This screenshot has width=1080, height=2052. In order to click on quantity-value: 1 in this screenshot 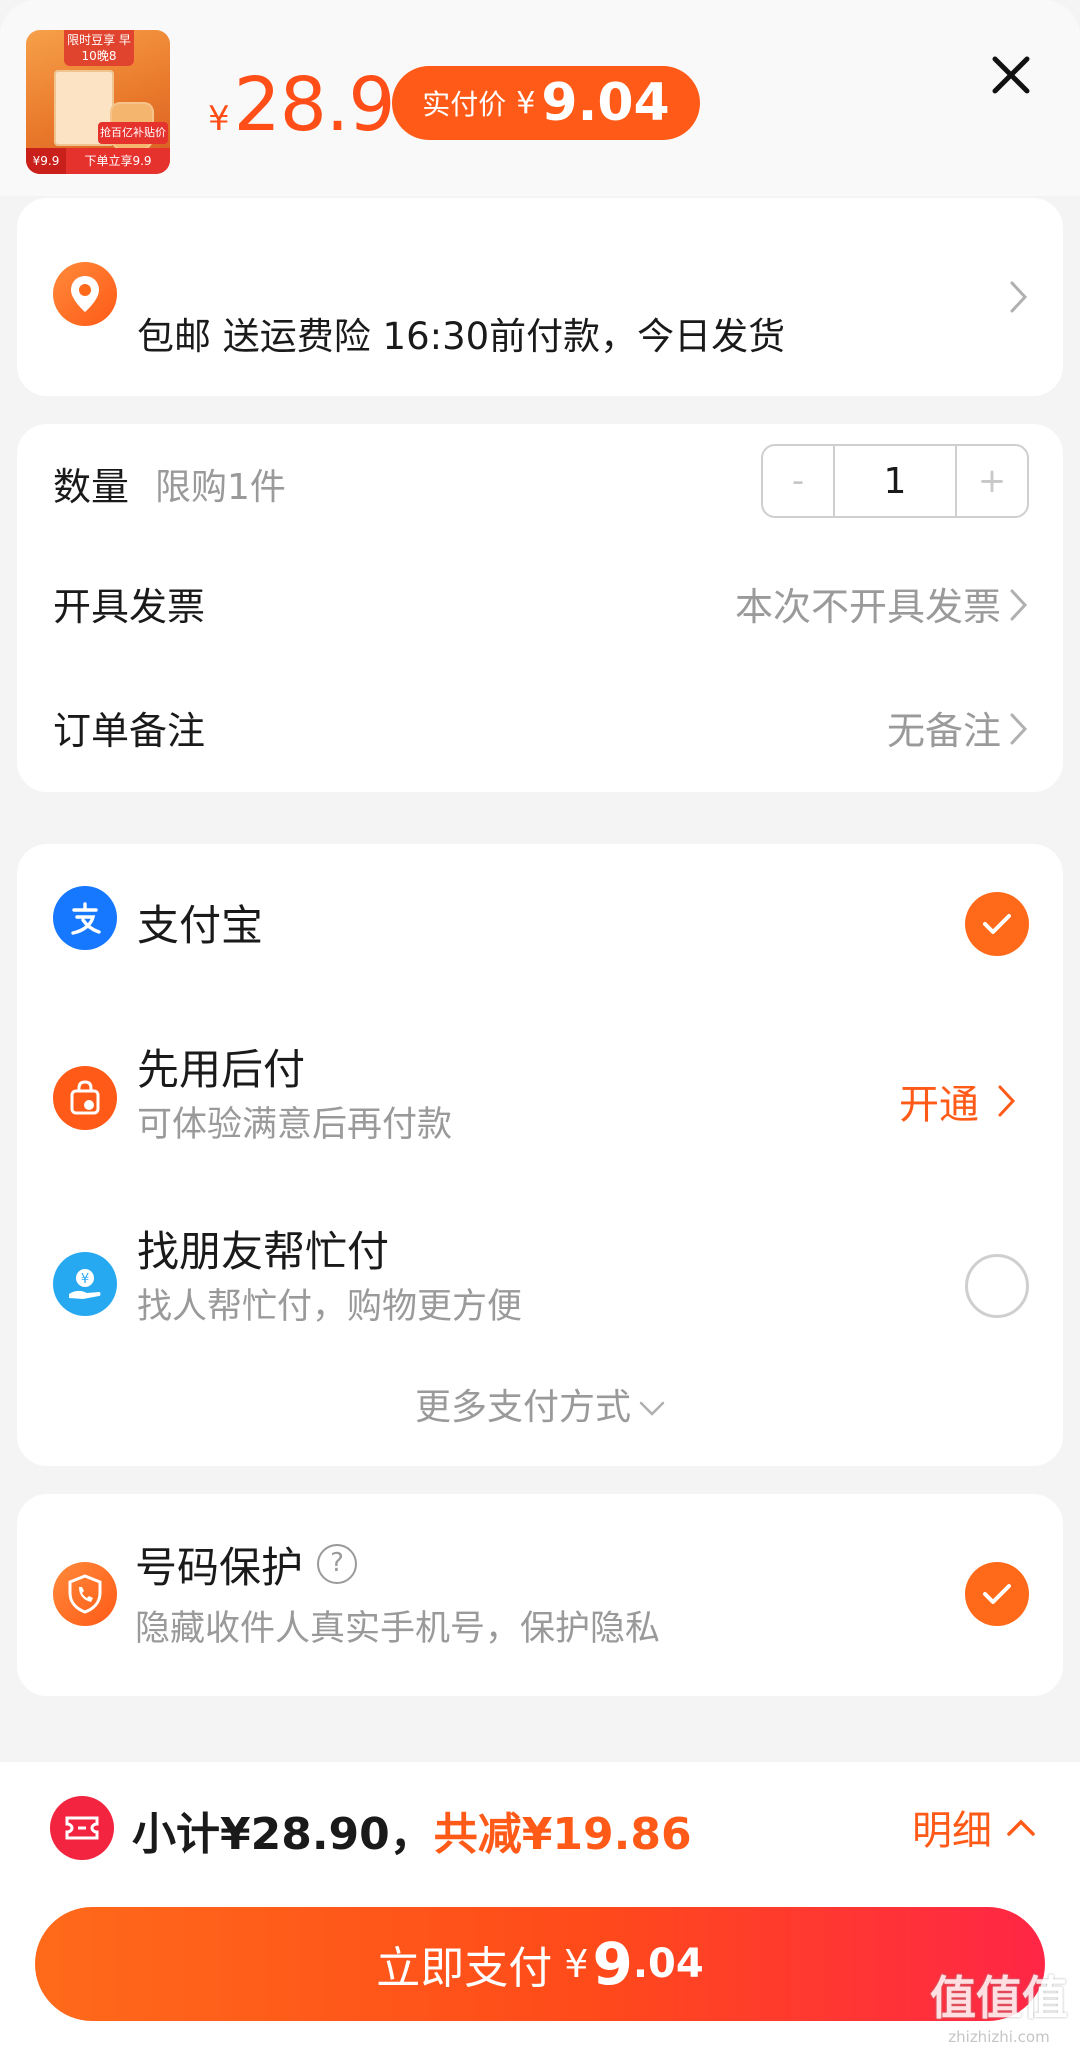, I will do `click(895, 481)`.